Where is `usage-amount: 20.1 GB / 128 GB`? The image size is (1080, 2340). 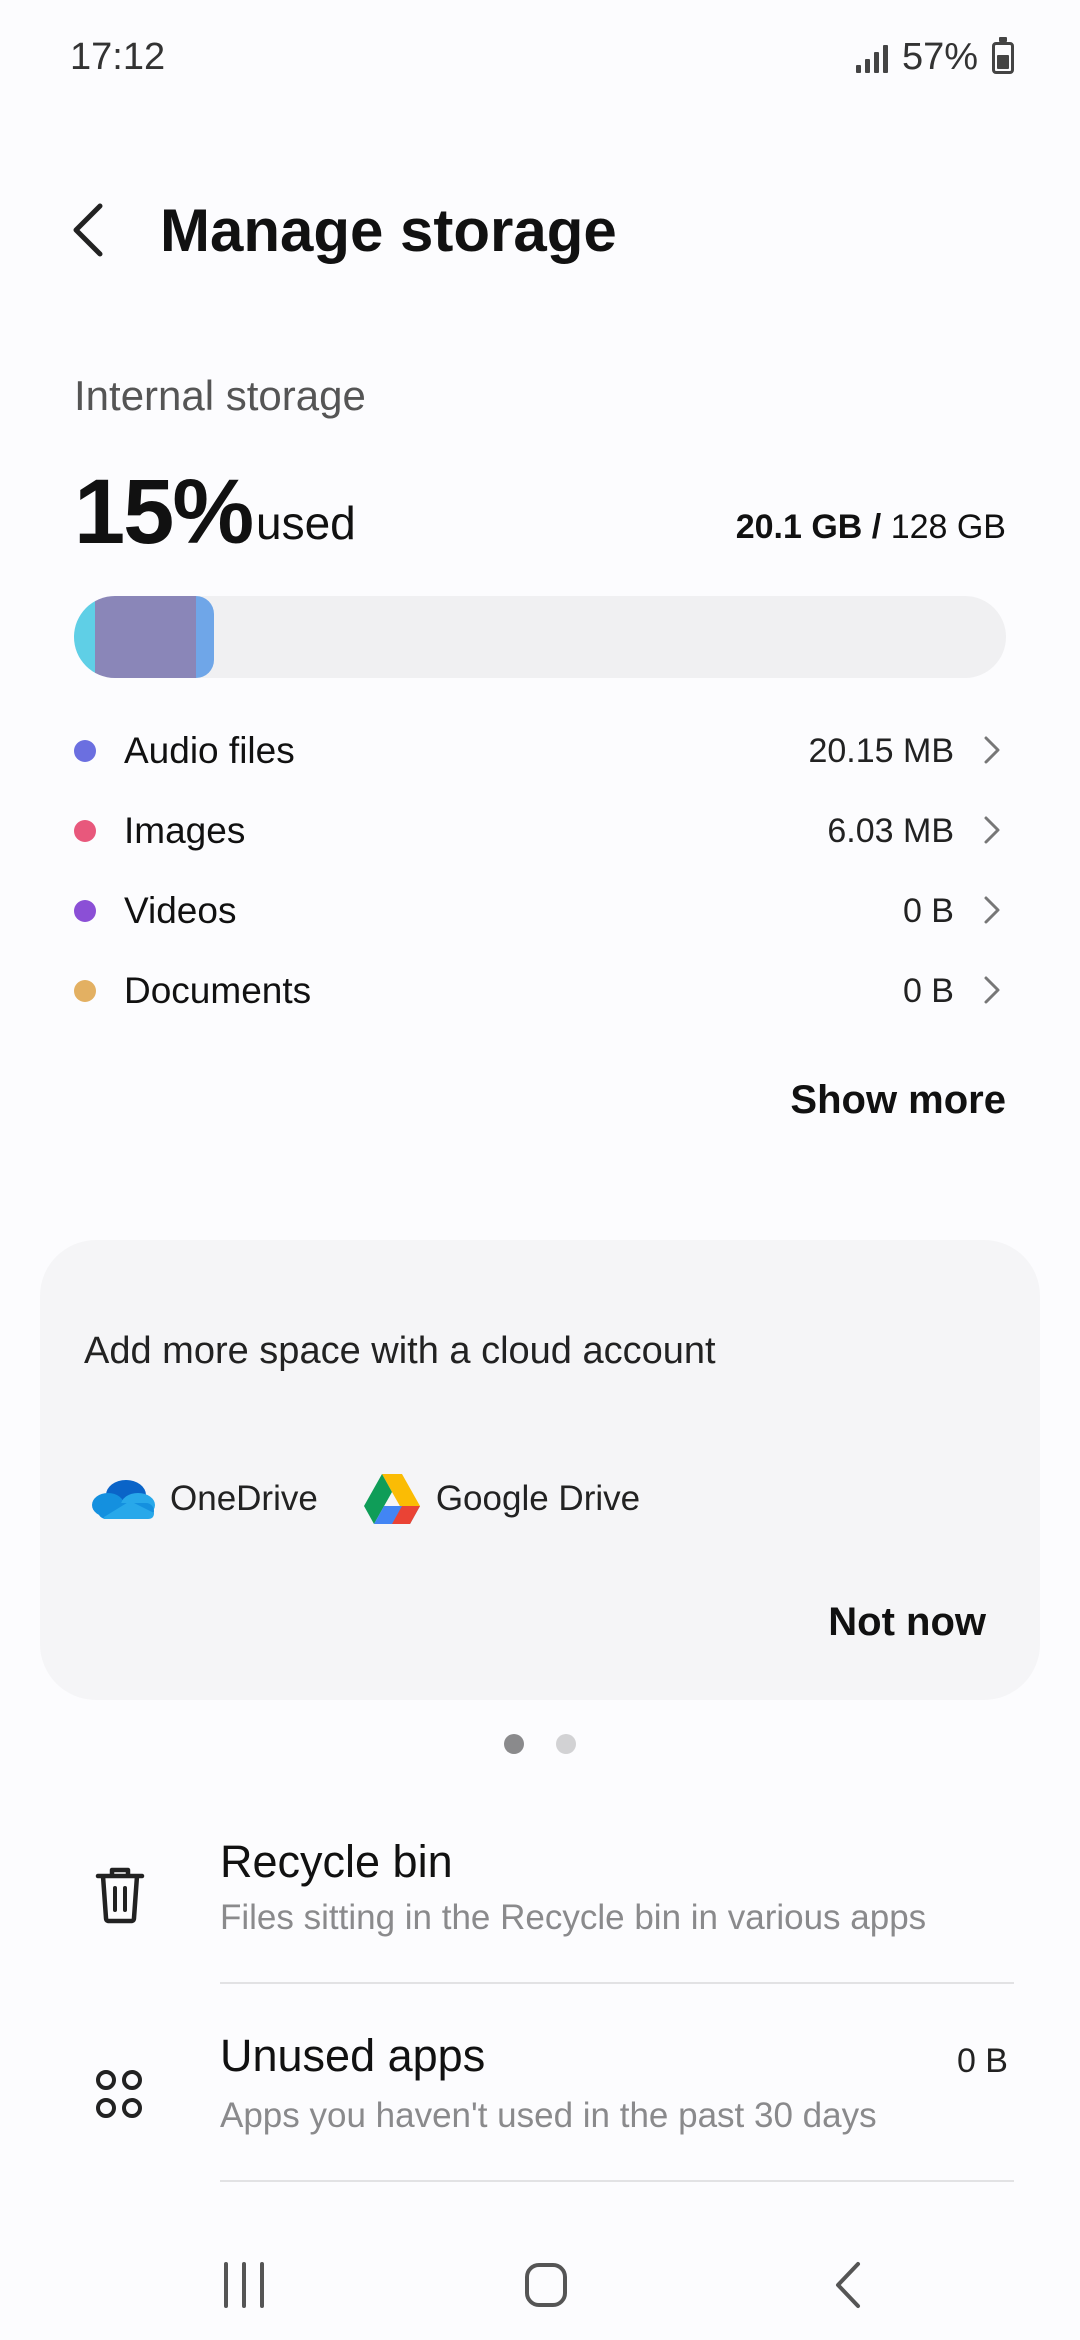
usage-amount: 20.1 GB / 128 GB is located at coordinates (871, 527).